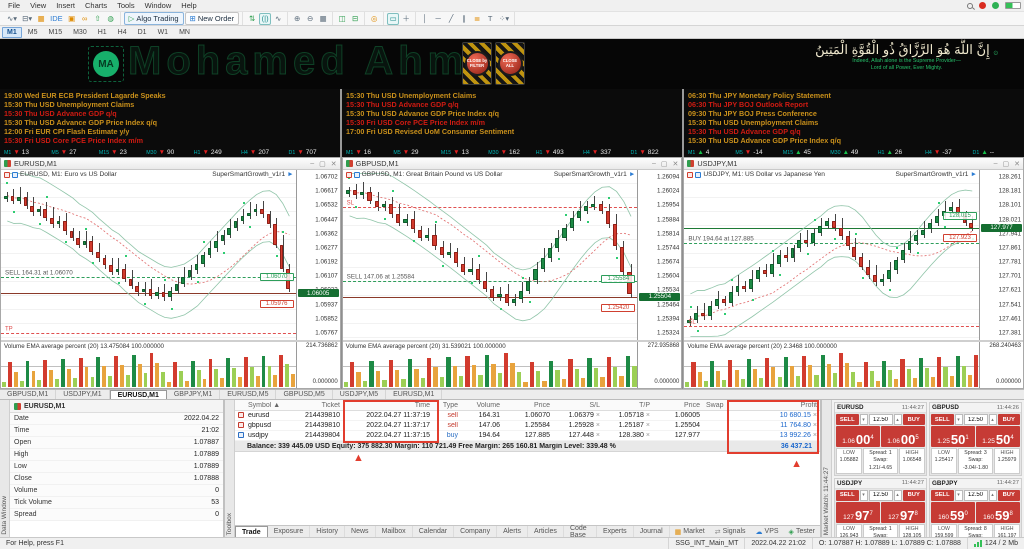 The image size is (1024, 549). Describe the element at coordinates (512, 531) in the screenshot. I see `toolbox-tab-alerts: Alerts` at that location.